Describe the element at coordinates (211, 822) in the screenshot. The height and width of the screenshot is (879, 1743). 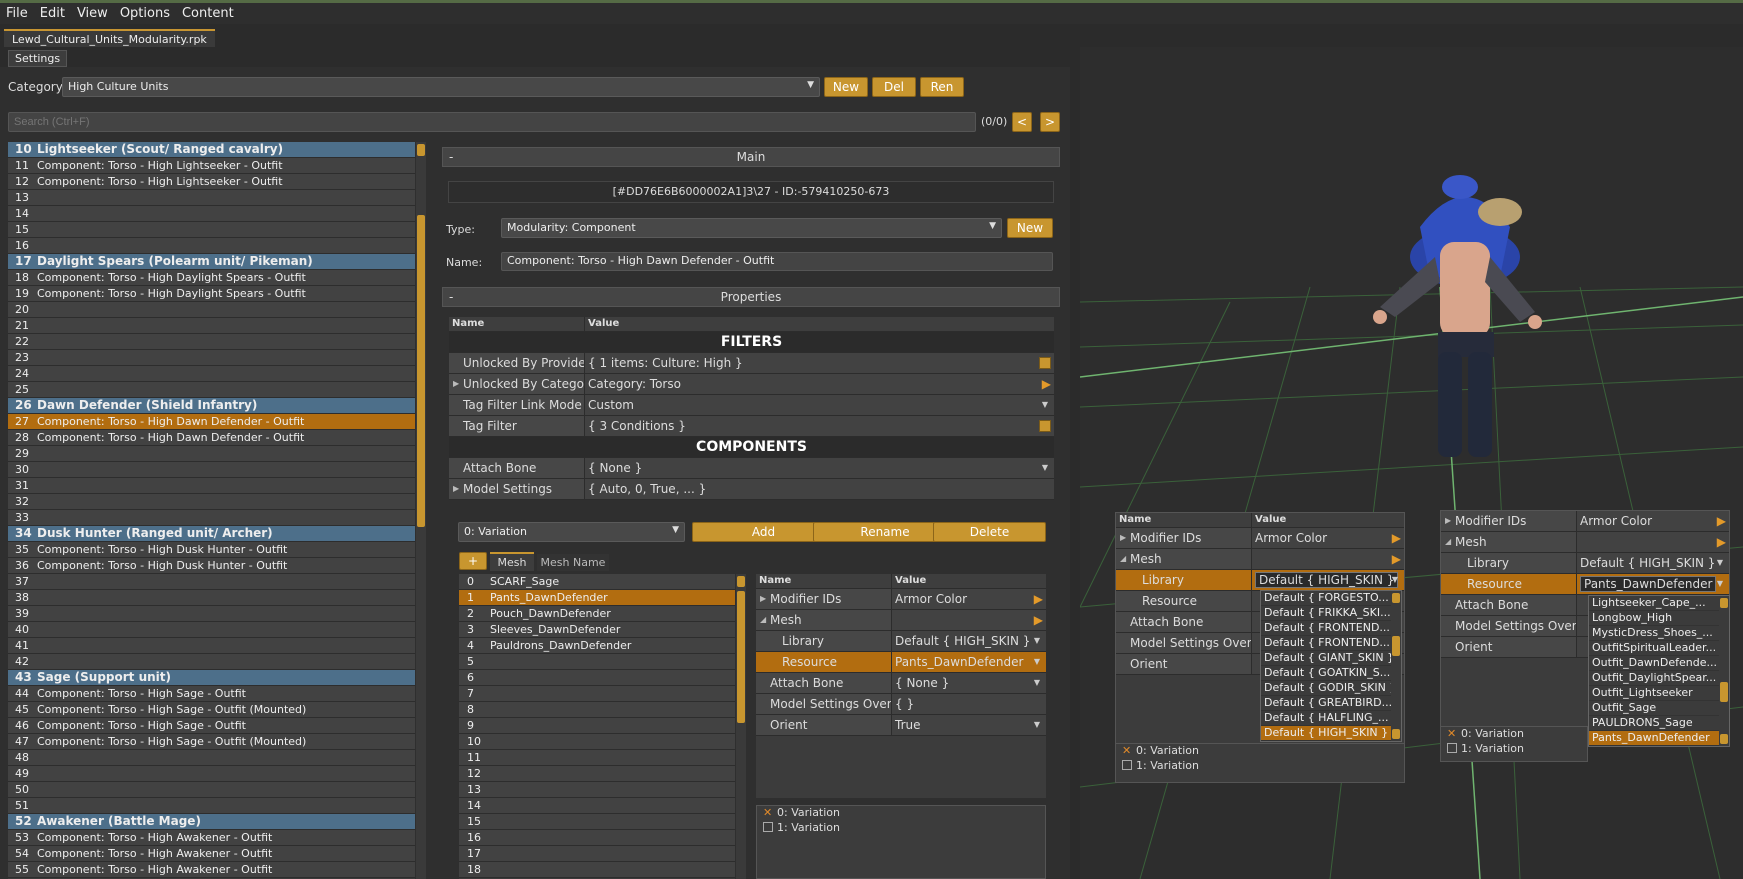
I see `list-group-header: 52 Awakener (Battle Mage)` at that location.